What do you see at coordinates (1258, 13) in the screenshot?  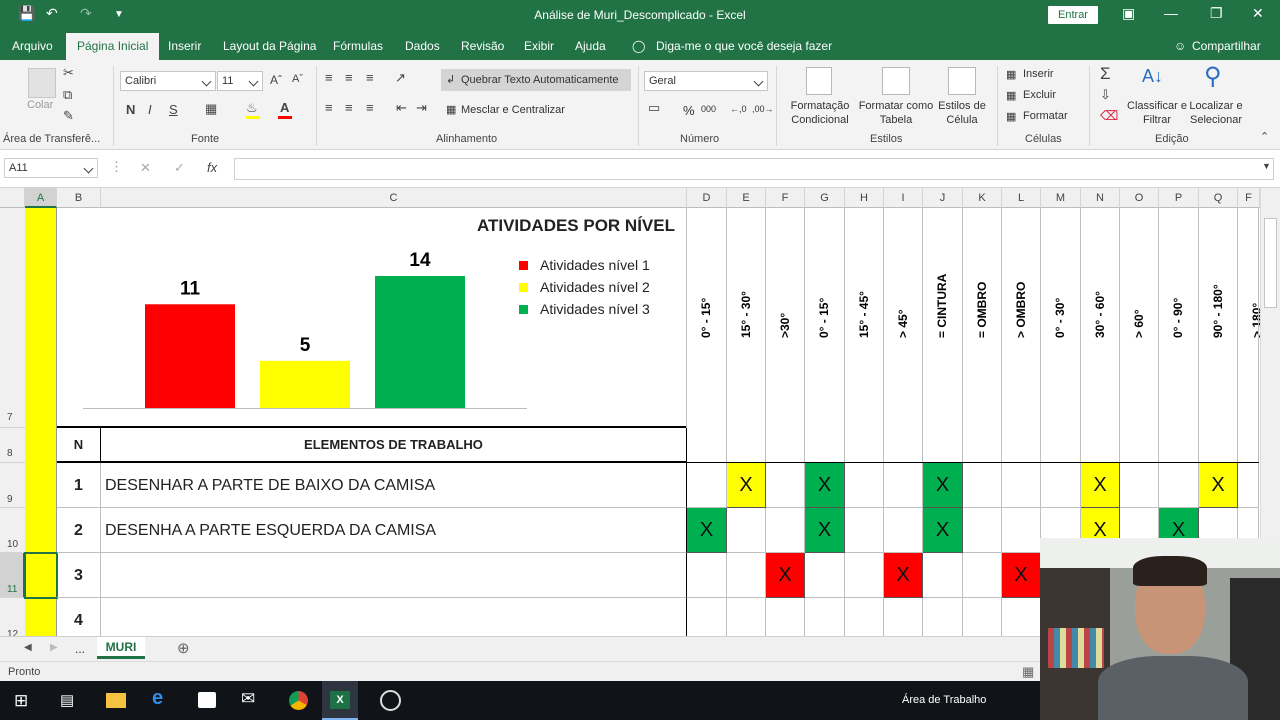 I see `close-icon: ✕` at bounding box center [1258, 13].